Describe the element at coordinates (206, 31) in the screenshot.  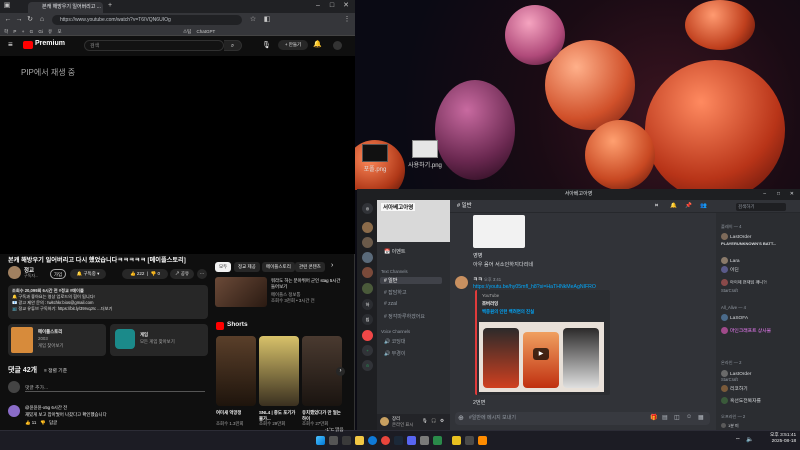
I see `bookmark: ChatGPT` at that location.